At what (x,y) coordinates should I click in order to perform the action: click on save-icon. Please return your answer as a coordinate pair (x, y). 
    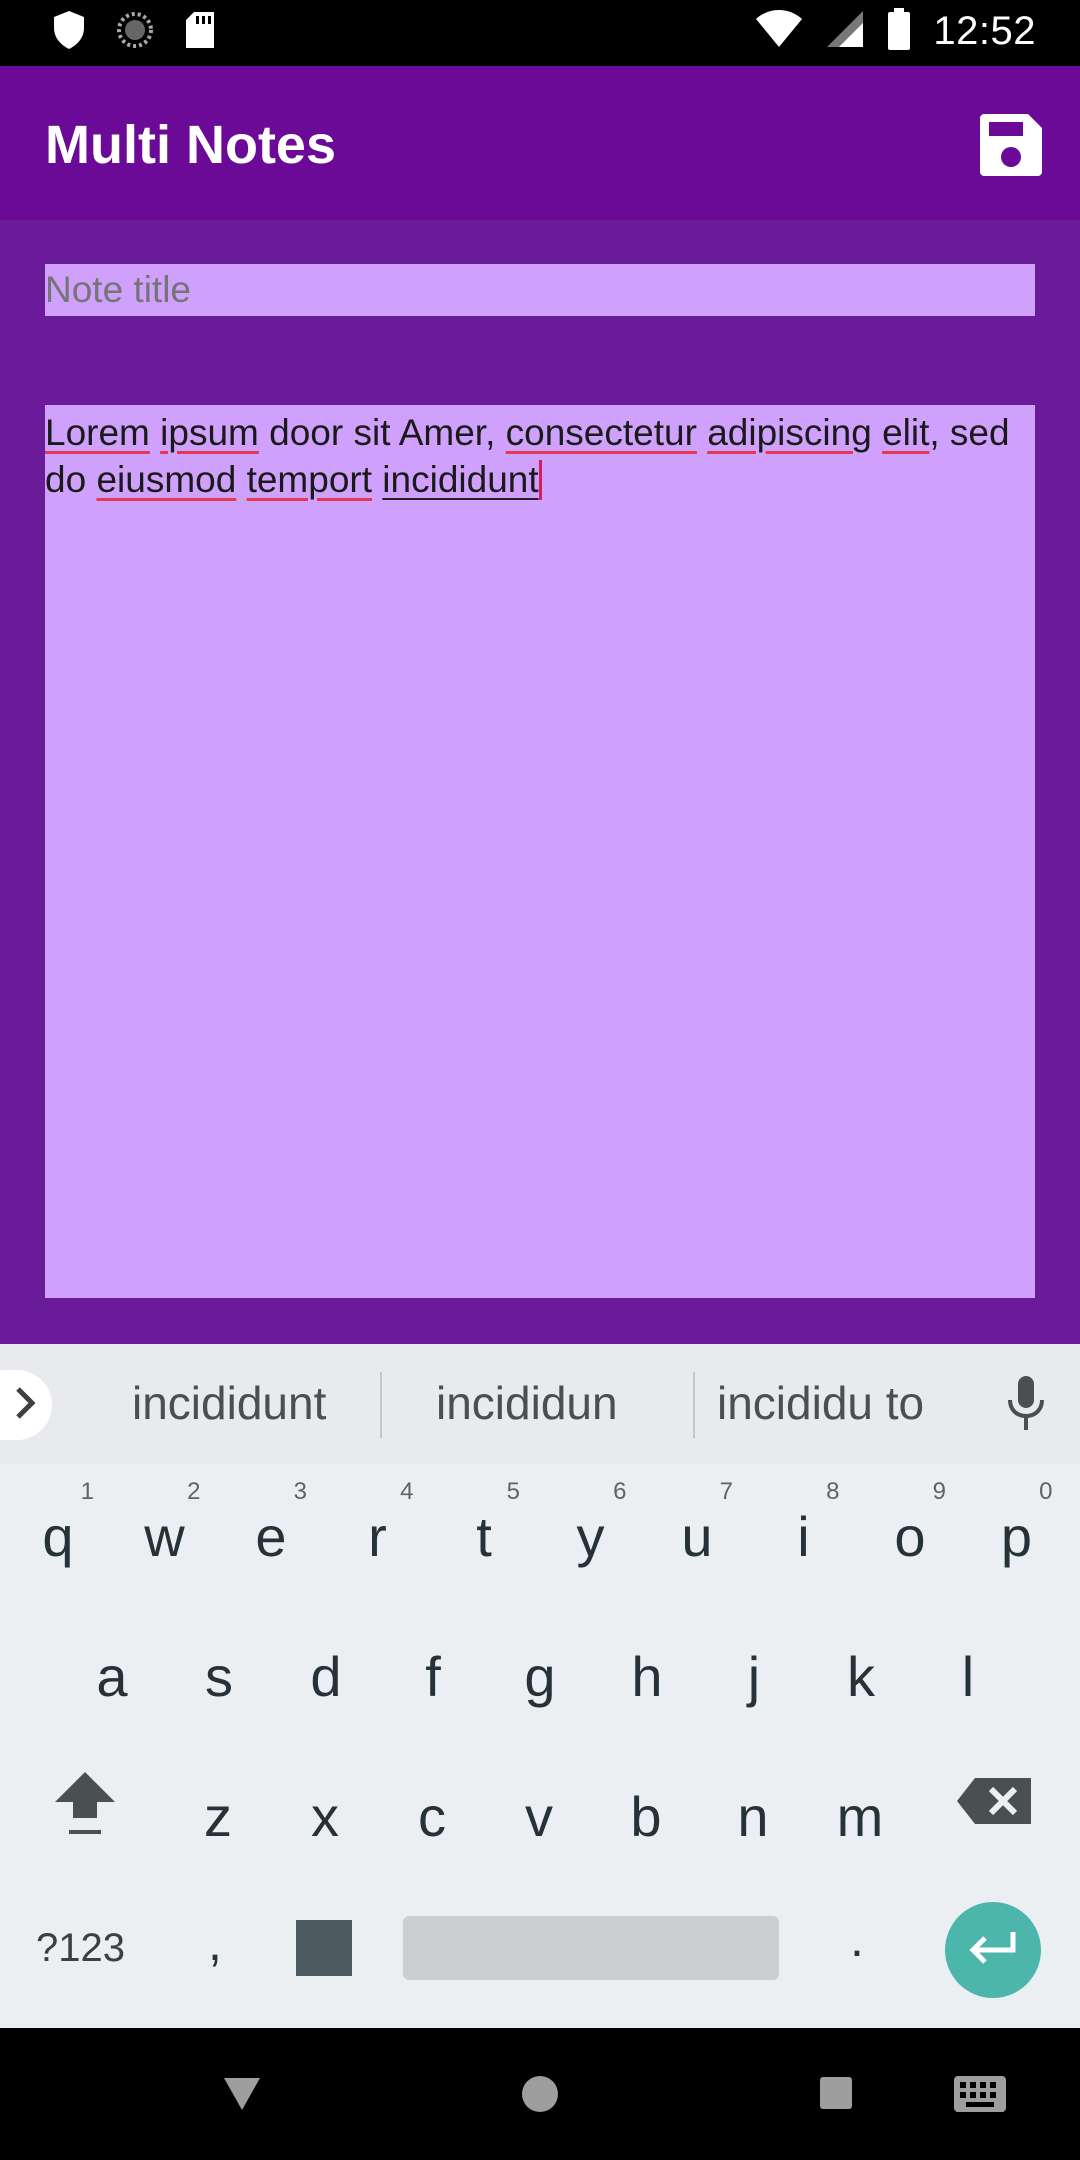
    Looking at the image, I should click on (1011, 149).